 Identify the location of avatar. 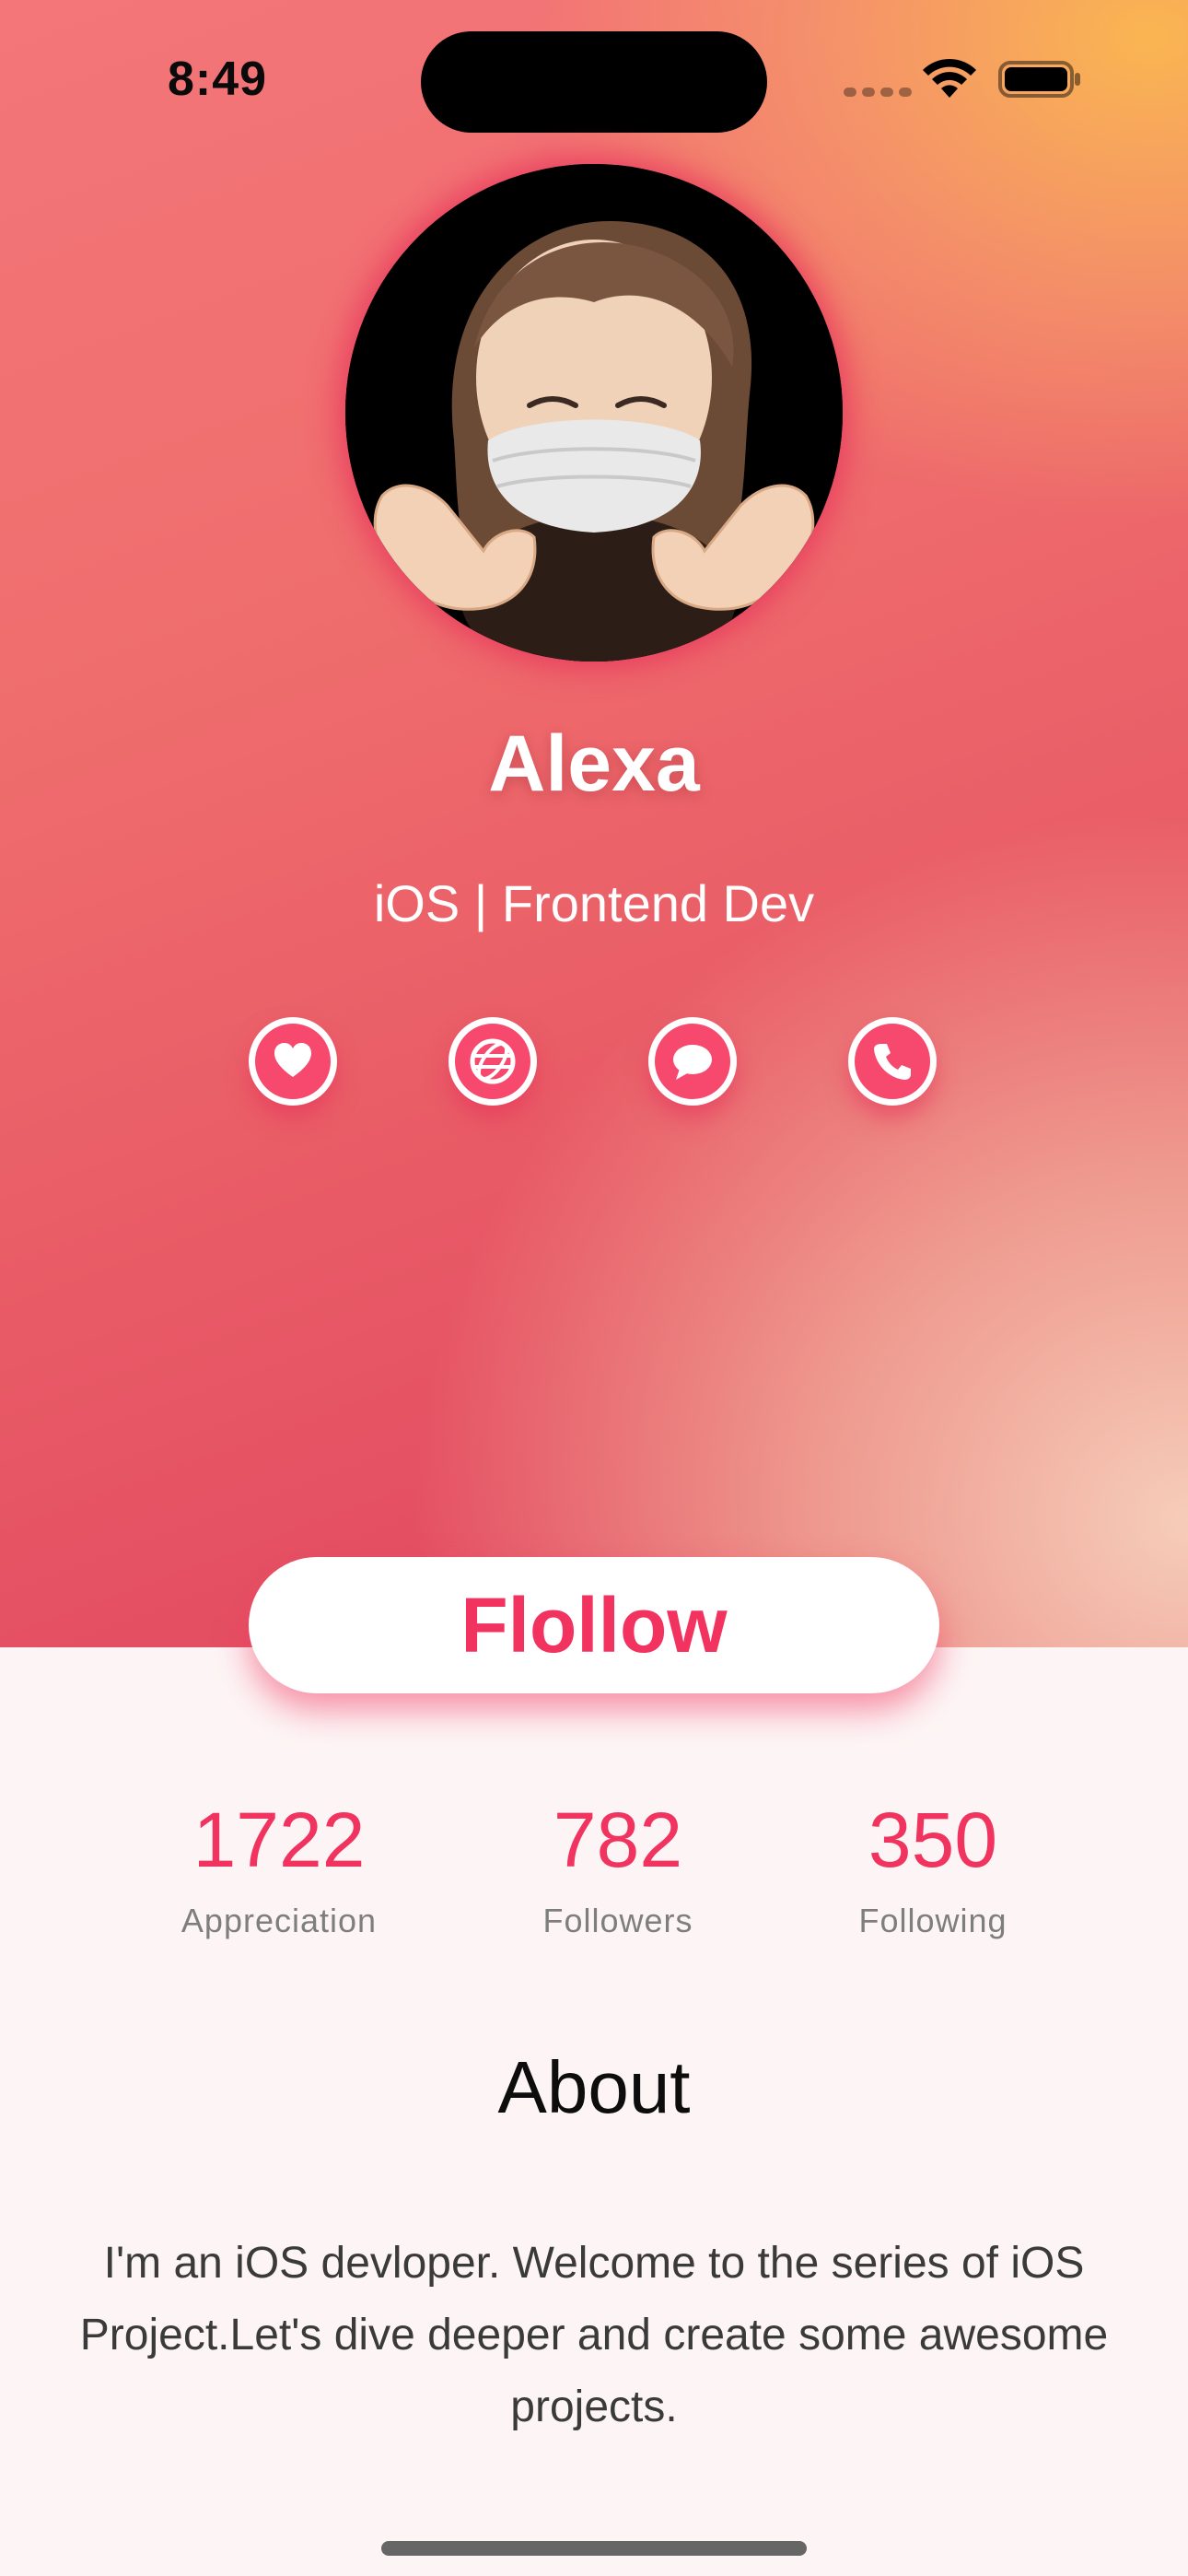
(594, 413).